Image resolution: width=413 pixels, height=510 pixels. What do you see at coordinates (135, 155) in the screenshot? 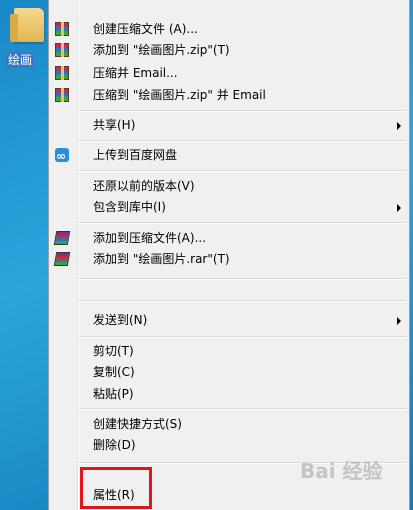
I see `menu-item-label: 上传到百度网盘` at bounding box center [135, 155].